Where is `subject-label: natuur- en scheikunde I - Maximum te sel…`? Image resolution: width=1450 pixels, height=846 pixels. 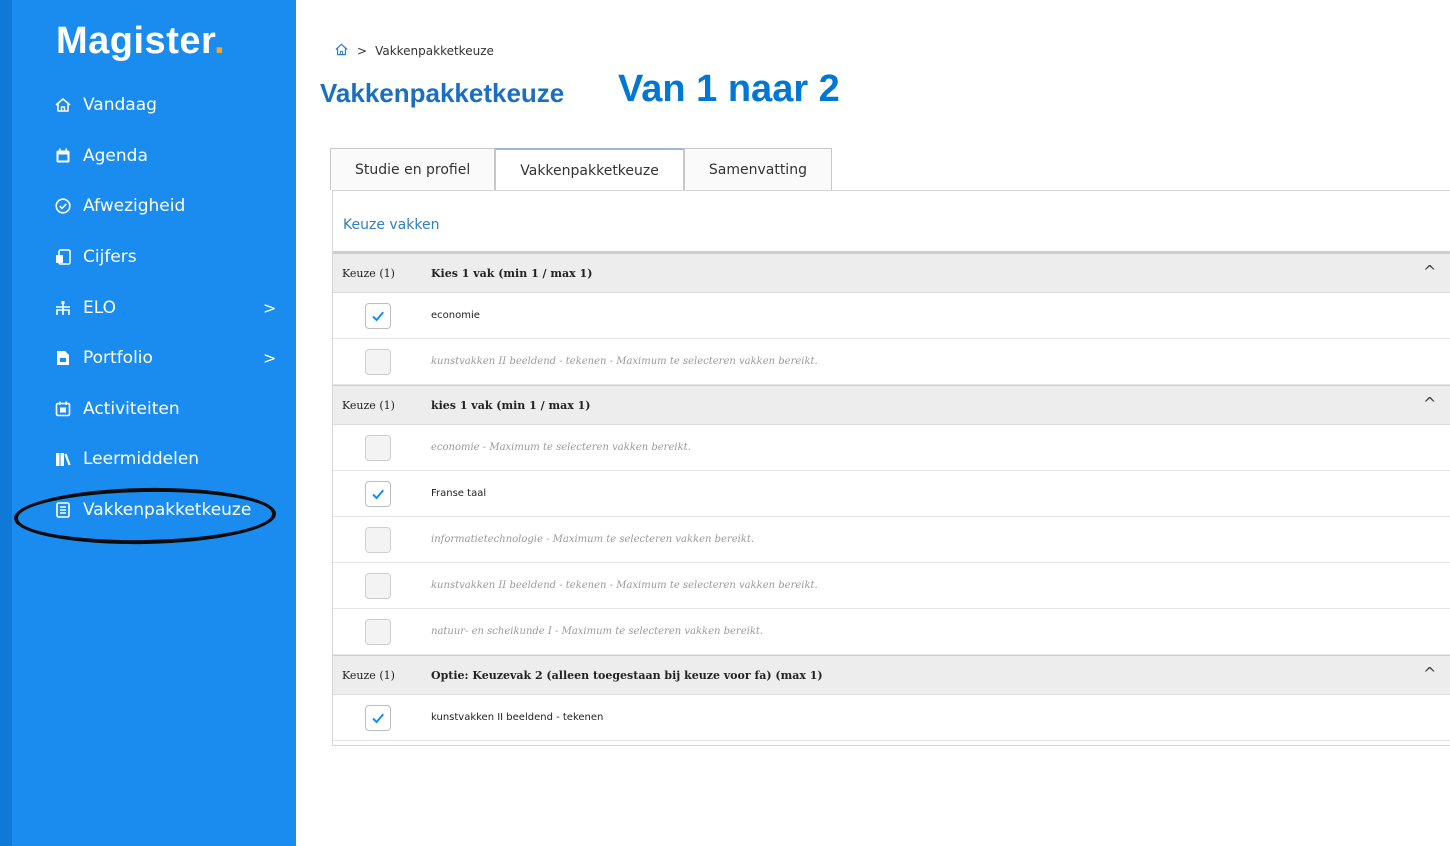 subject-label: natuur- en scheikunde I - Maximum te sel… is located at coordinates (597, 631).